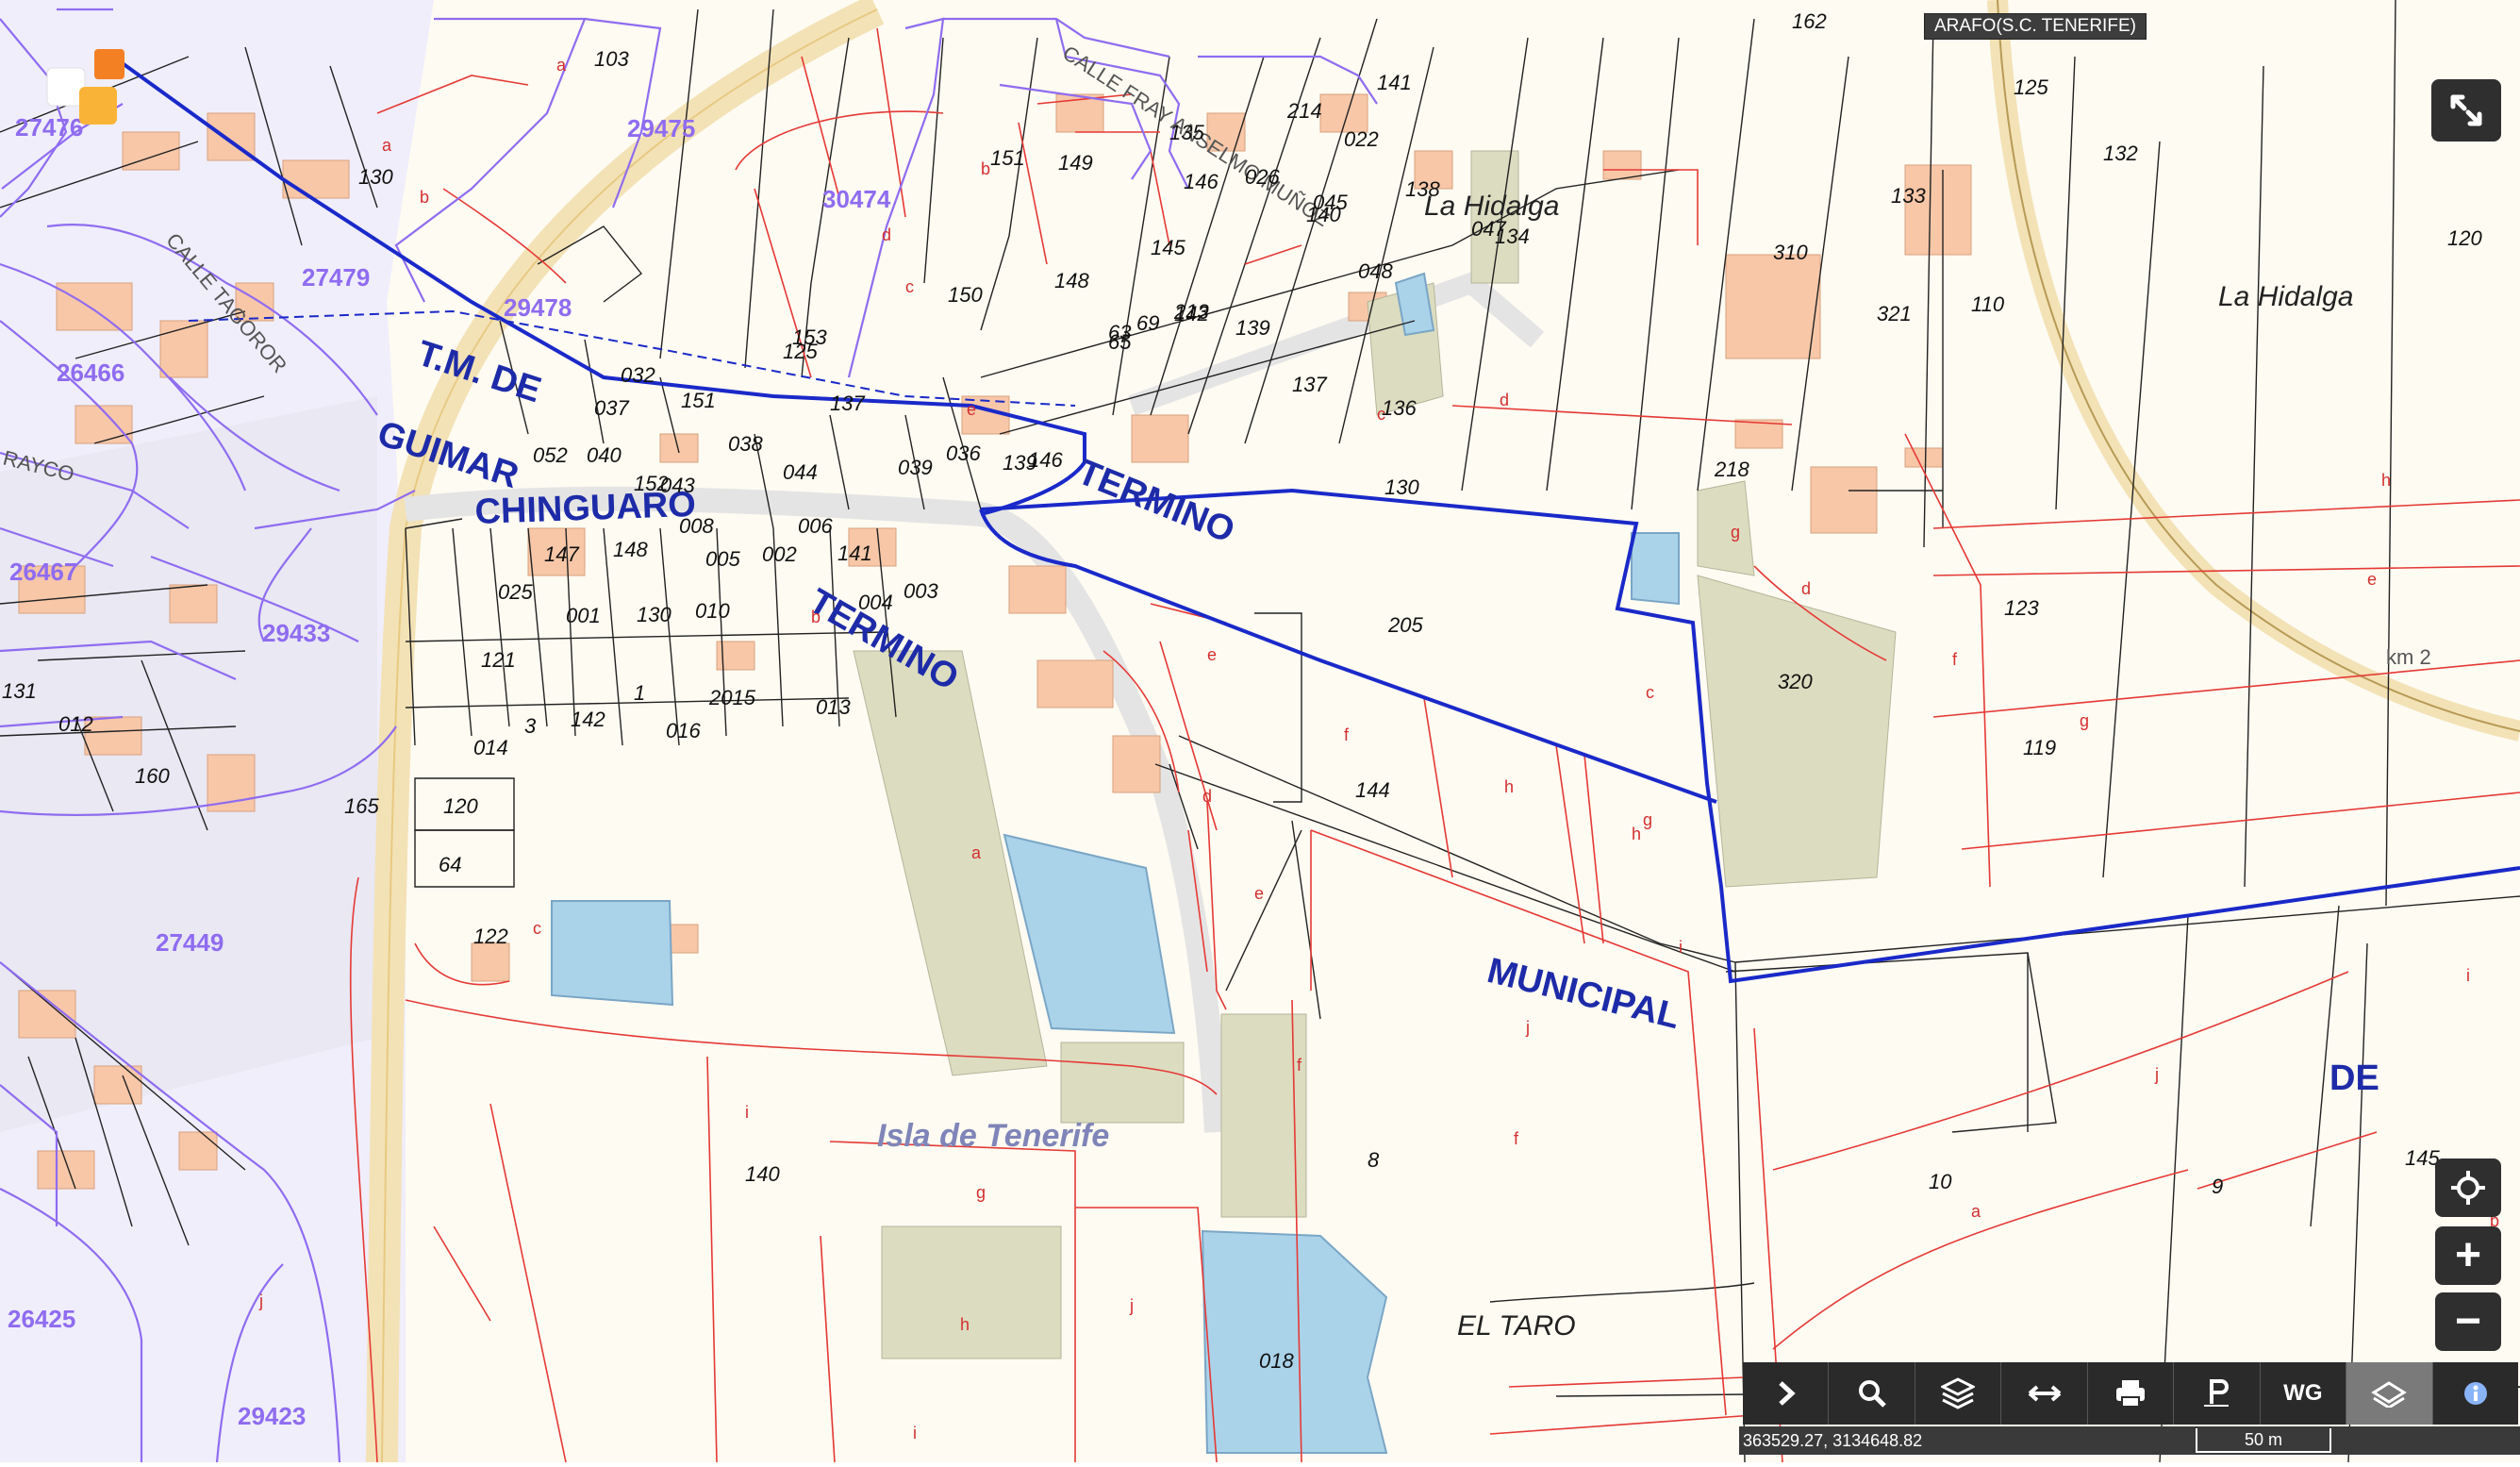 The height and width of the screenshot is (1467, 2520). I want to click on parcel-number: 151, so click(1007, 158).